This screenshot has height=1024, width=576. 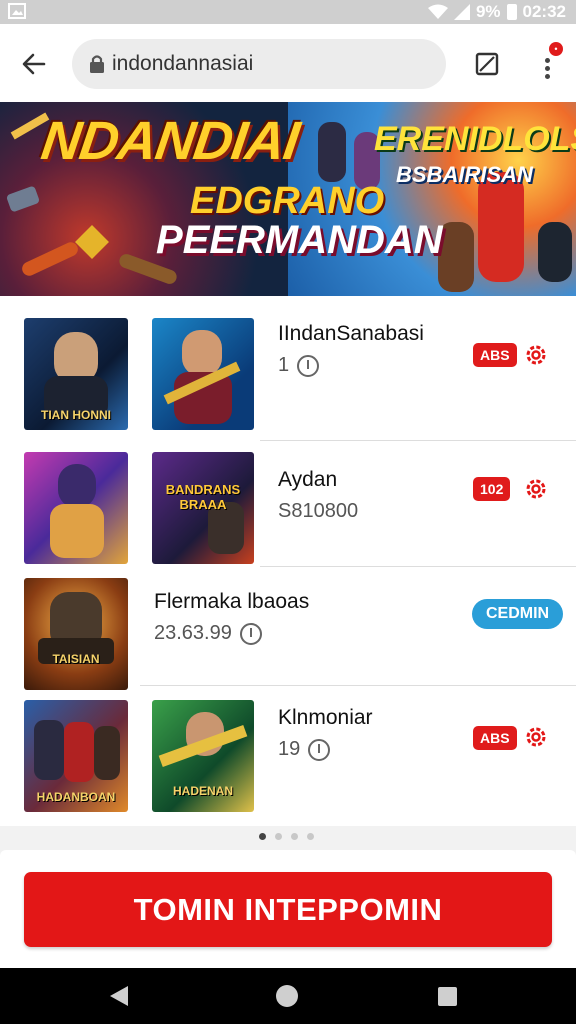 I want to click on game-meta: 19, so click(x=304, y=749).